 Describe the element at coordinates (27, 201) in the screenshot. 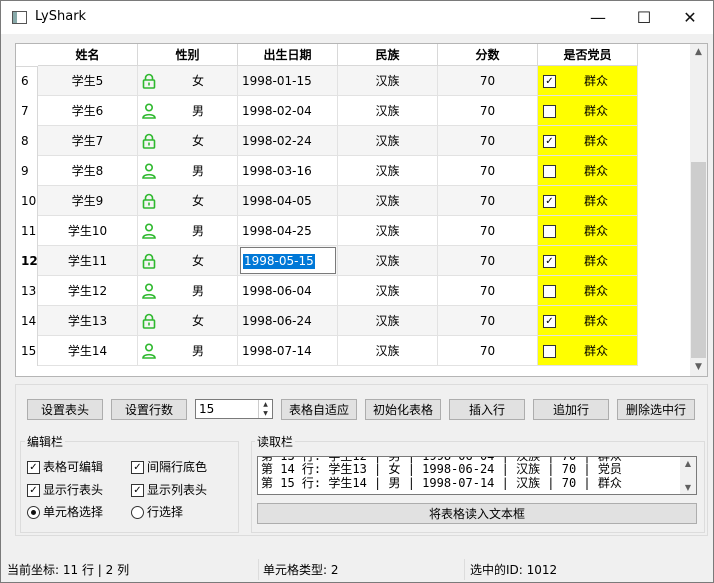

I see `row-header: 10` at that location.